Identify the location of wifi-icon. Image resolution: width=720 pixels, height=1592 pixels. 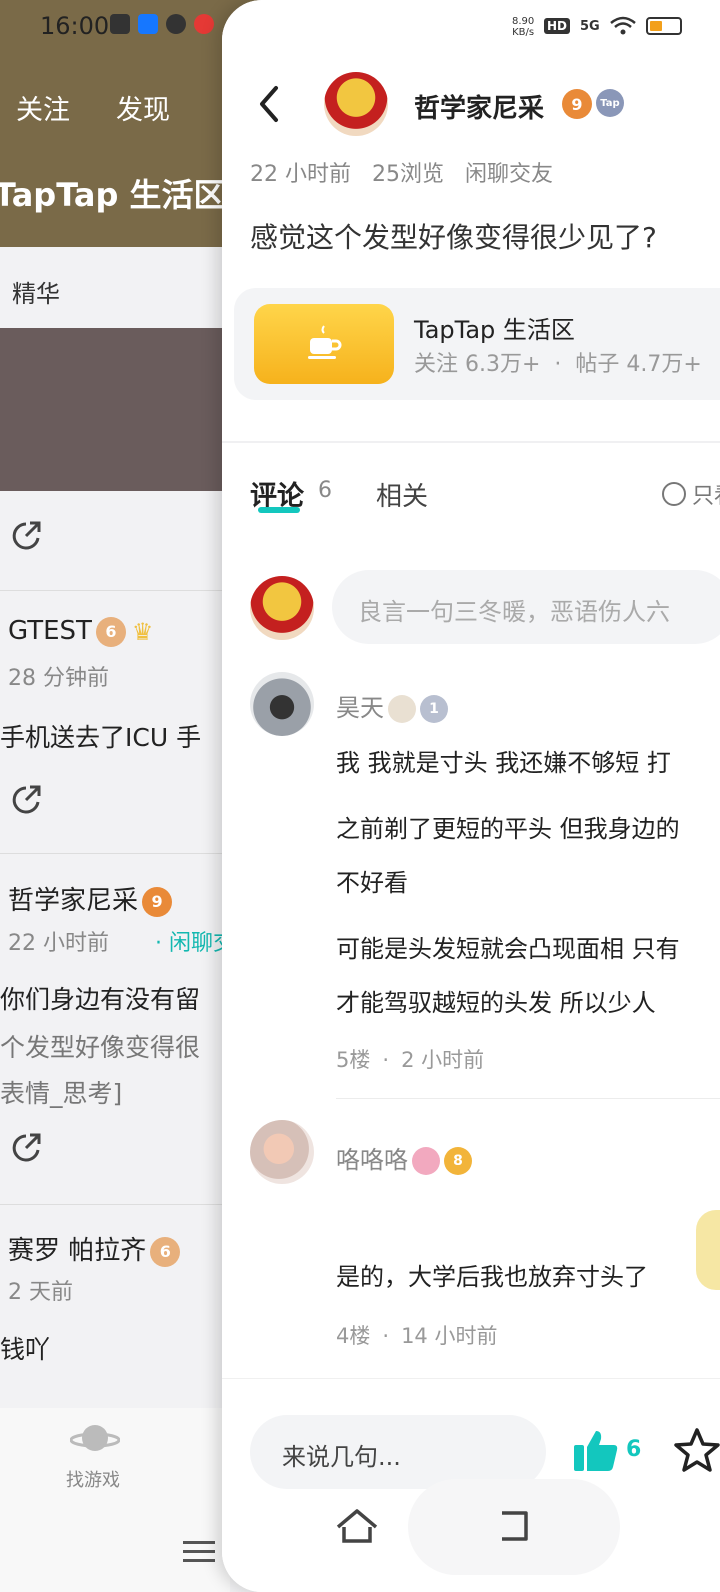
(622, 25).